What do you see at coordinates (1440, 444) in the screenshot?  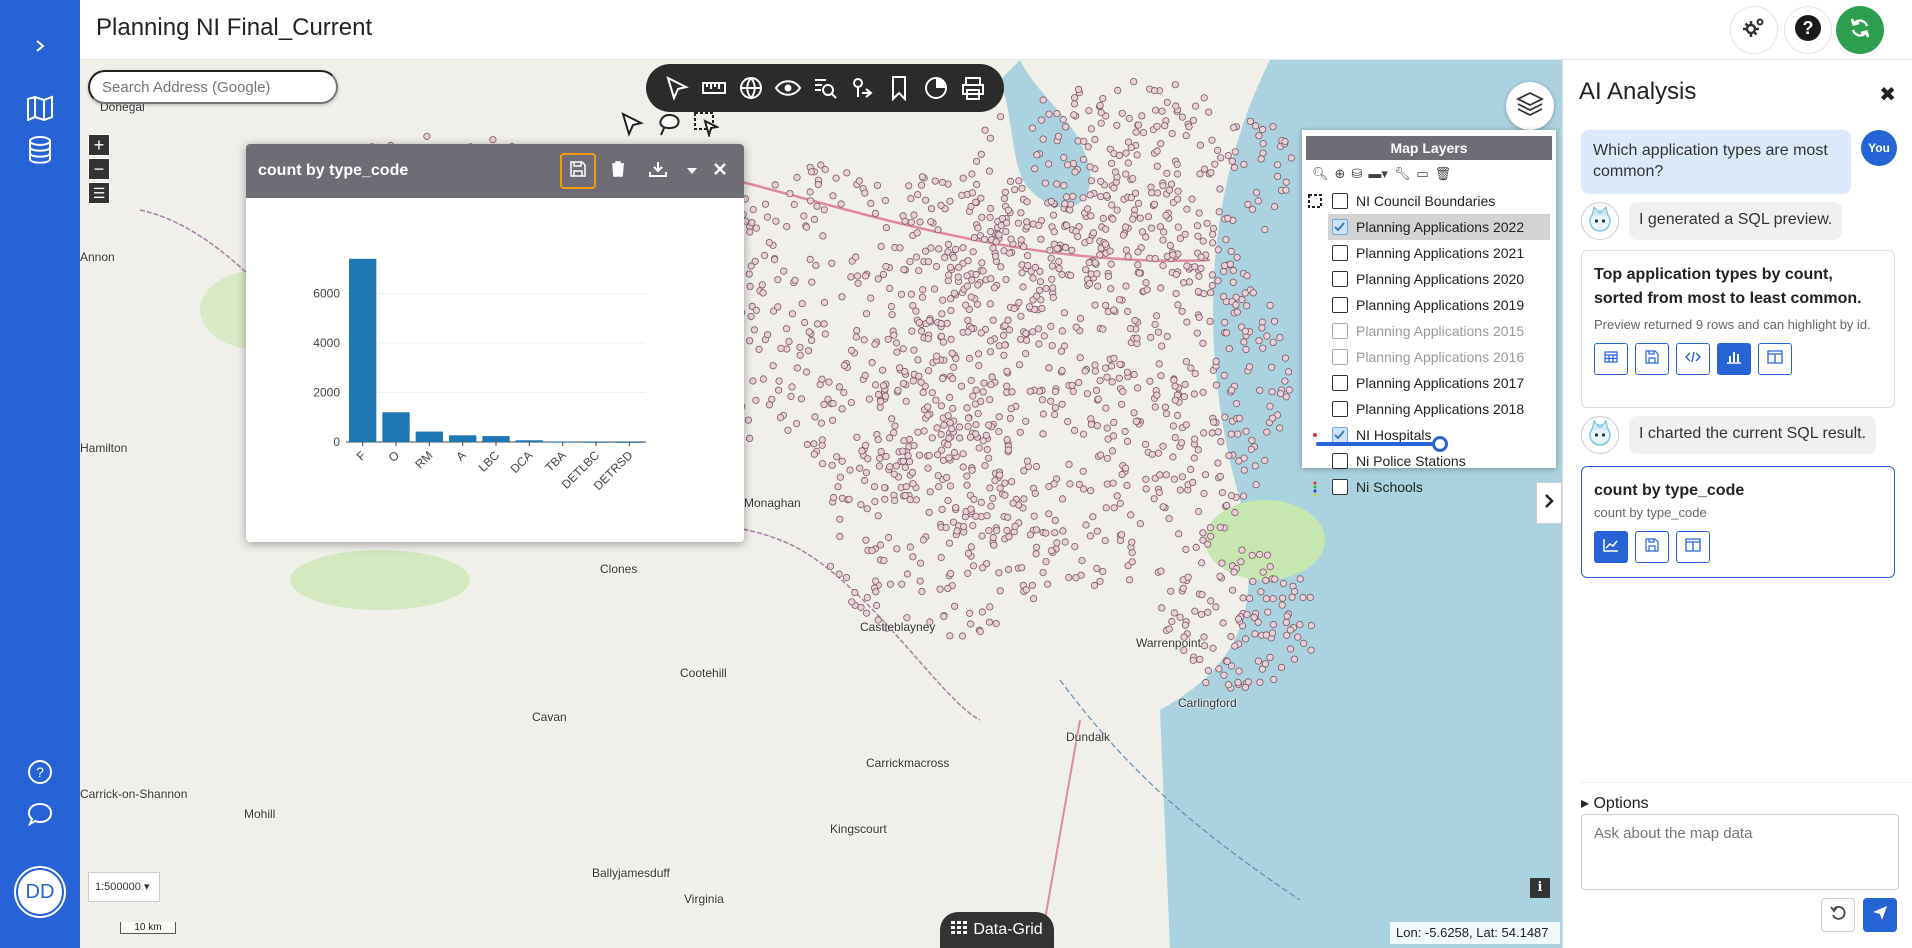 I see `slider-knob` at bounding box center [1440, 444].